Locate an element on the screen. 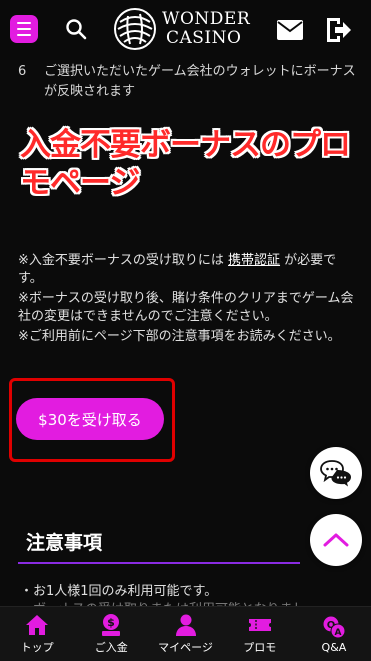 The height and width of the screenshot is (661, 371). chat-icon is located at coordinates (335, 473).